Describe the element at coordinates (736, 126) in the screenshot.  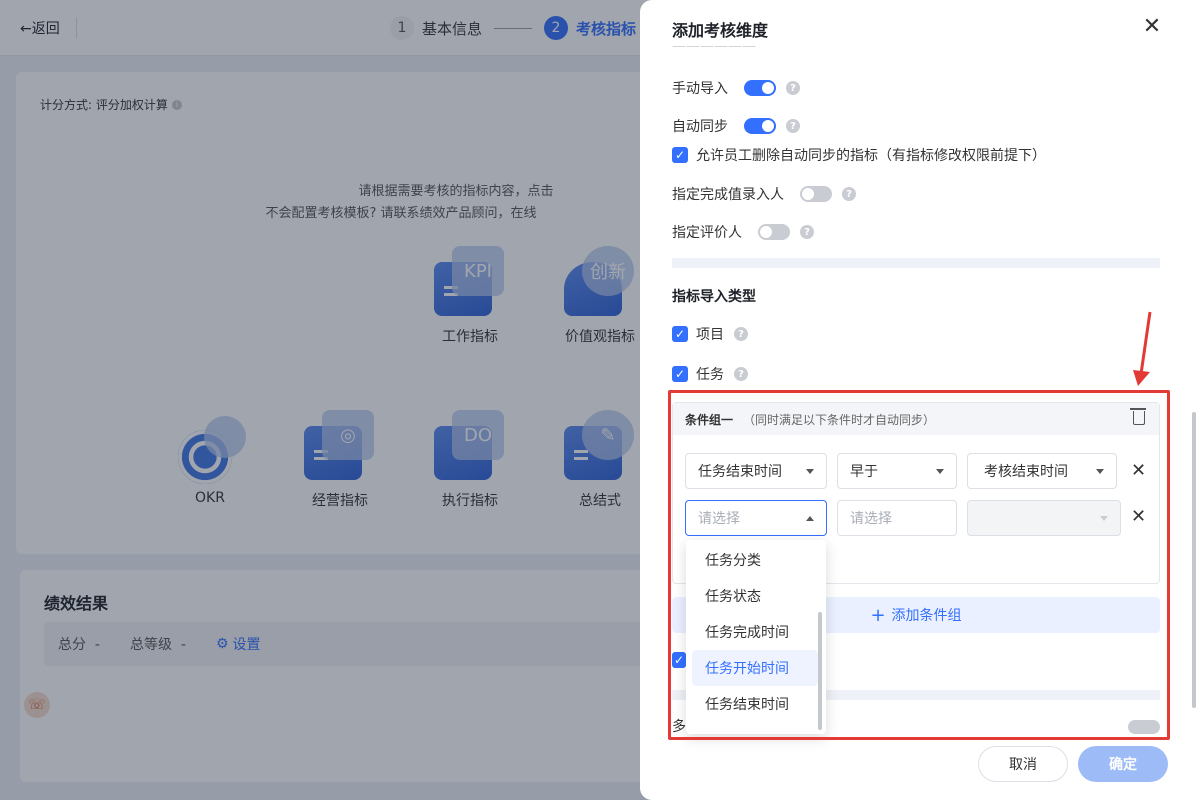
I see `auto-sync-row: 自动同步 ?` at that location.